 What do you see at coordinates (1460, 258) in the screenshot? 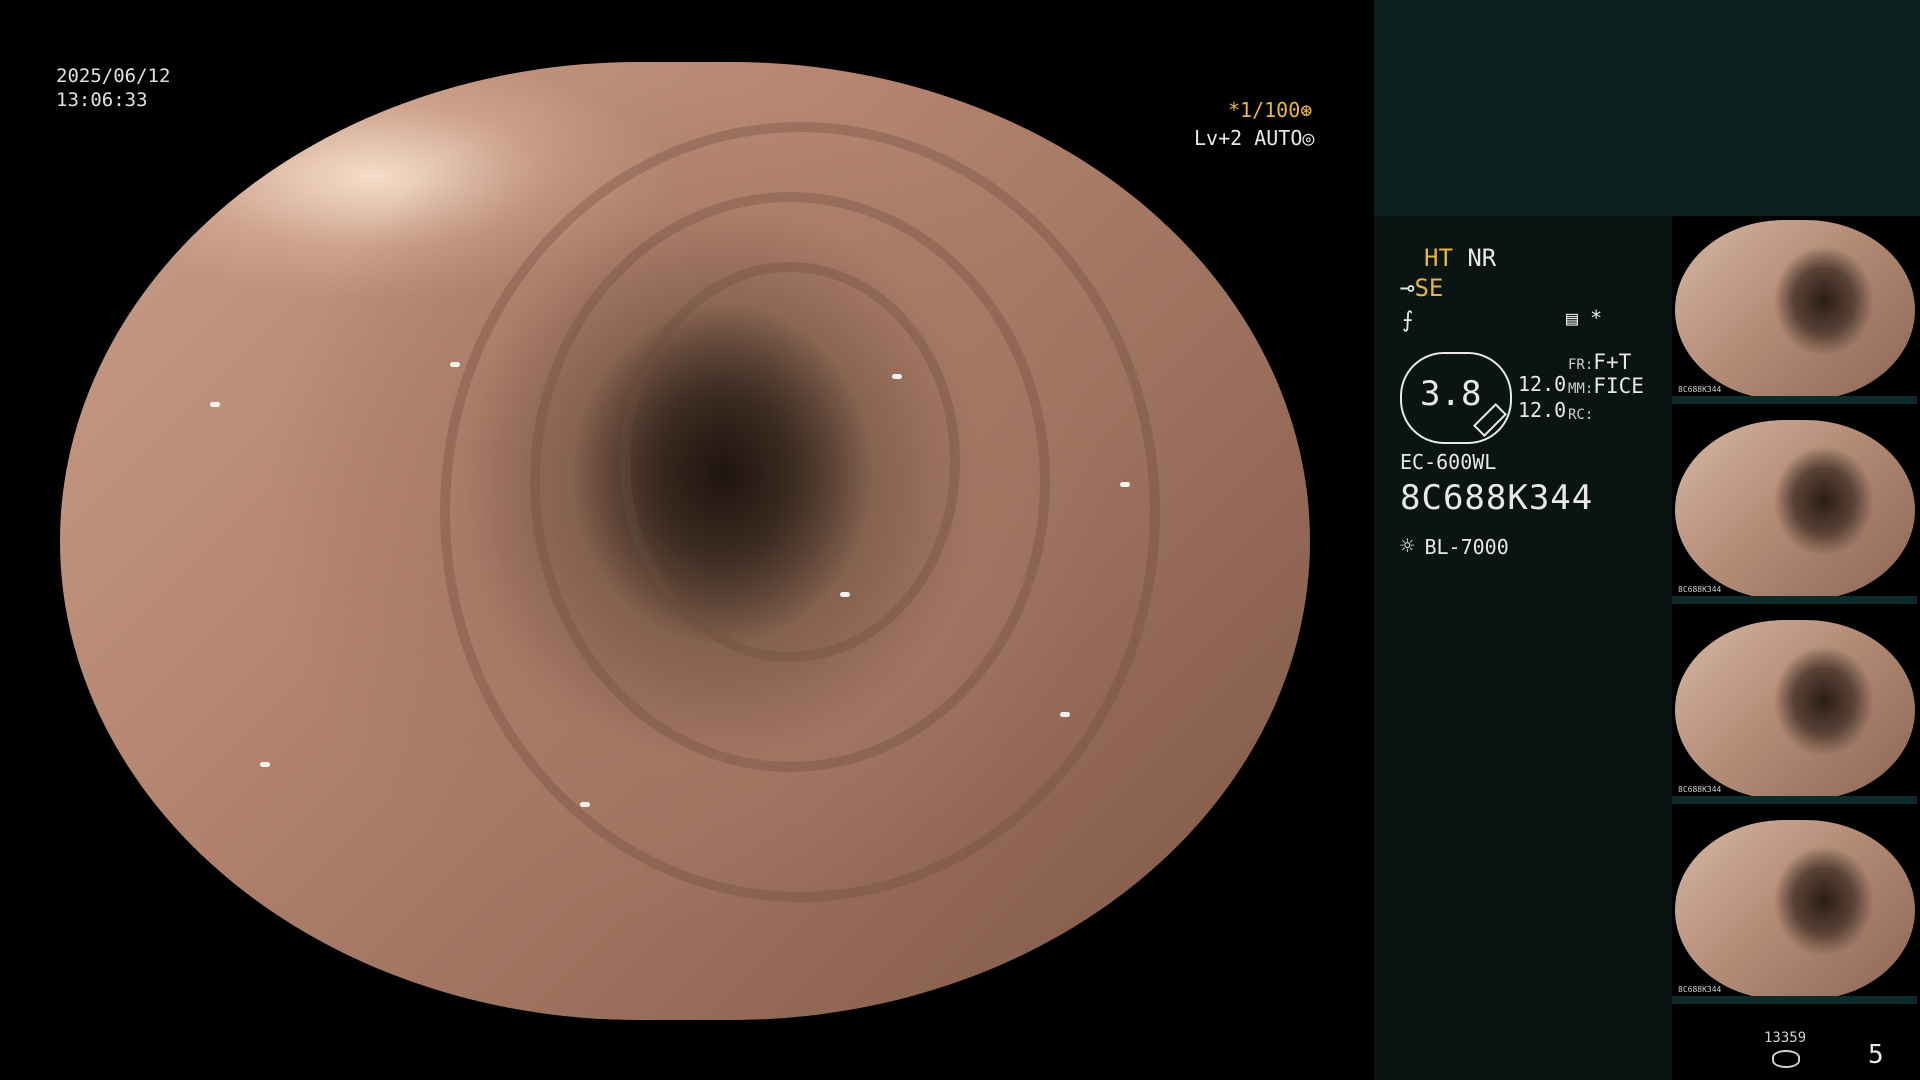
I see `enhancement-modes: HT NR` at bounding box center [1460, 258].